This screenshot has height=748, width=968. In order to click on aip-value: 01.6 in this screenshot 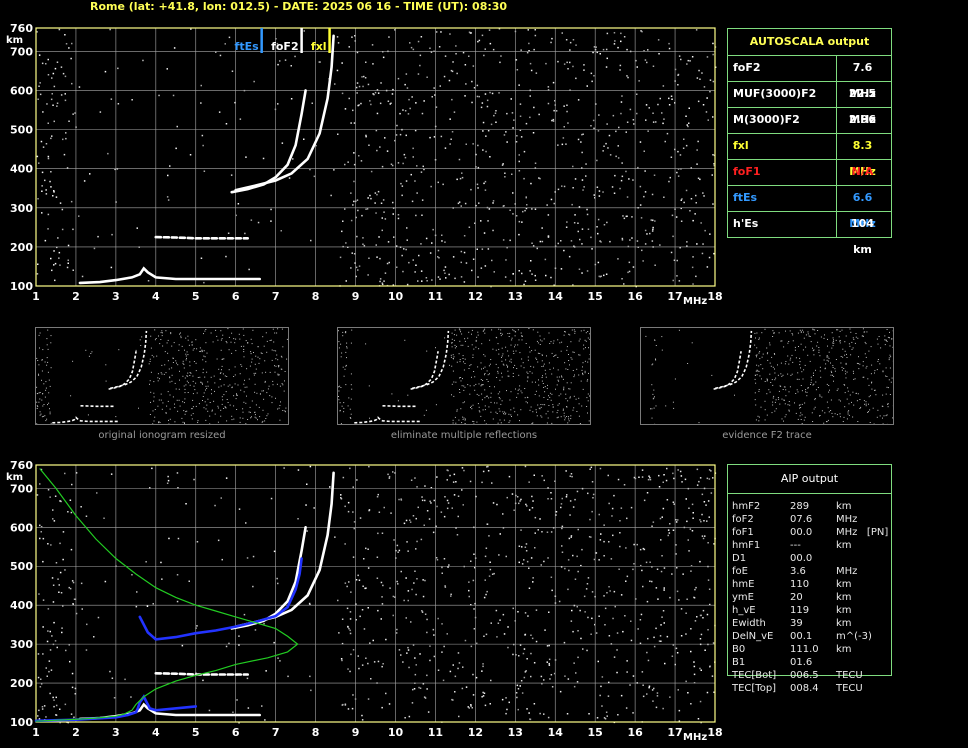, I will do `click(801, 662)`.